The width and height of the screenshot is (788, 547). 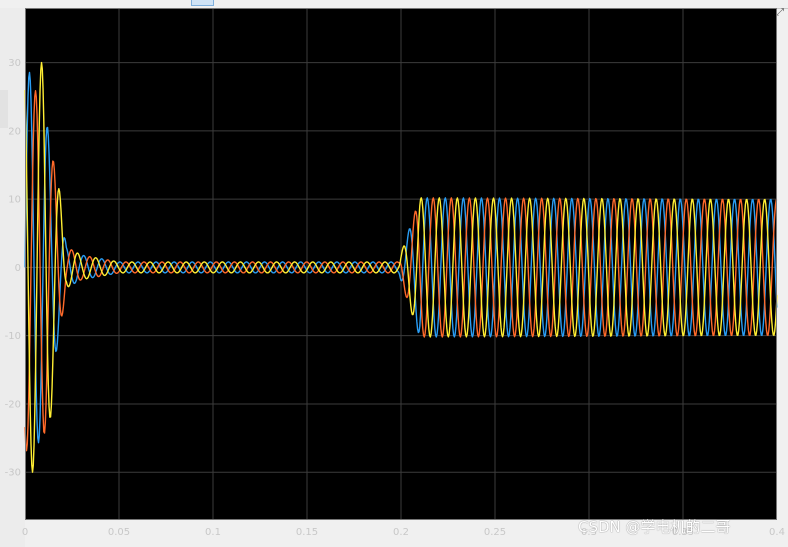 What do you see at coordinates (13, 268) in the screenshot?
I see `y-tick-labels: -30 -20 -10 0 10 20 30` at bounding box center [13, 268].